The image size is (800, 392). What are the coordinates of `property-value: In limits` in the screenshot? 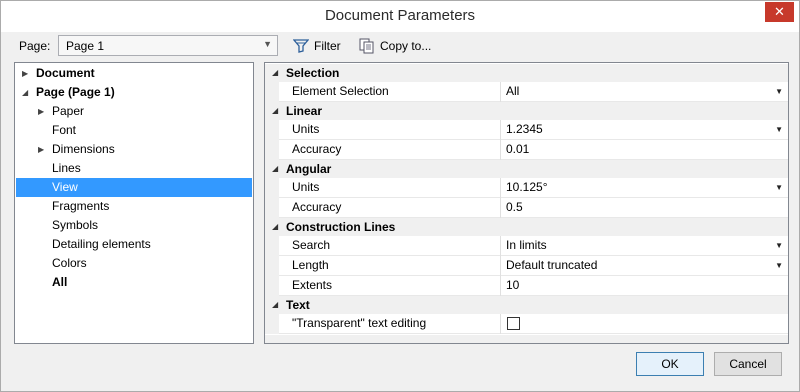 It's located at (526, 245).